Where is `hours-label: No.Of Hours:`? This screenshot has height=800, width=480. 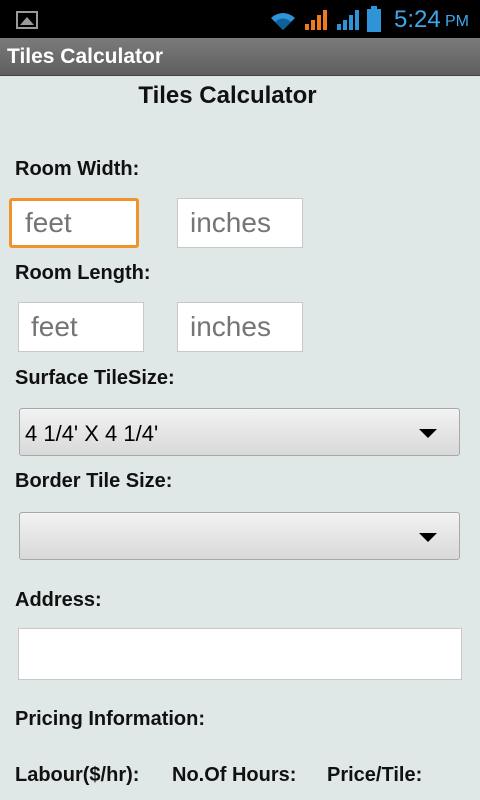 hours-label: No.Of Hours: is located at coordinates (234, 775).